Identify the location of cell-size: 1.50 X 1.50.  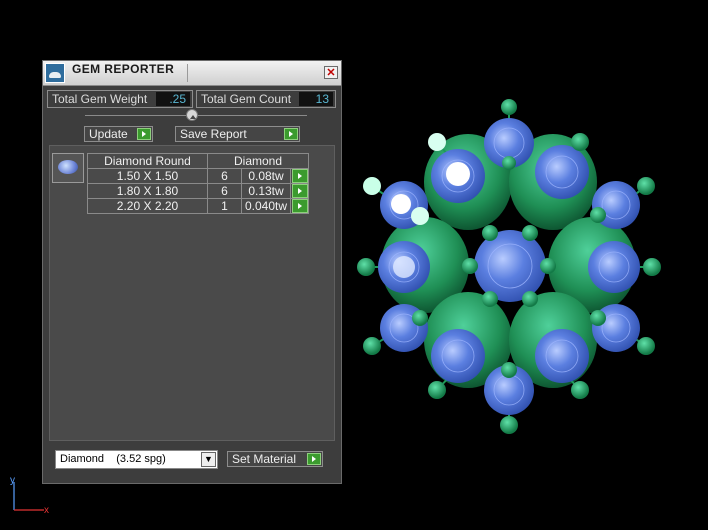
(147, 176).